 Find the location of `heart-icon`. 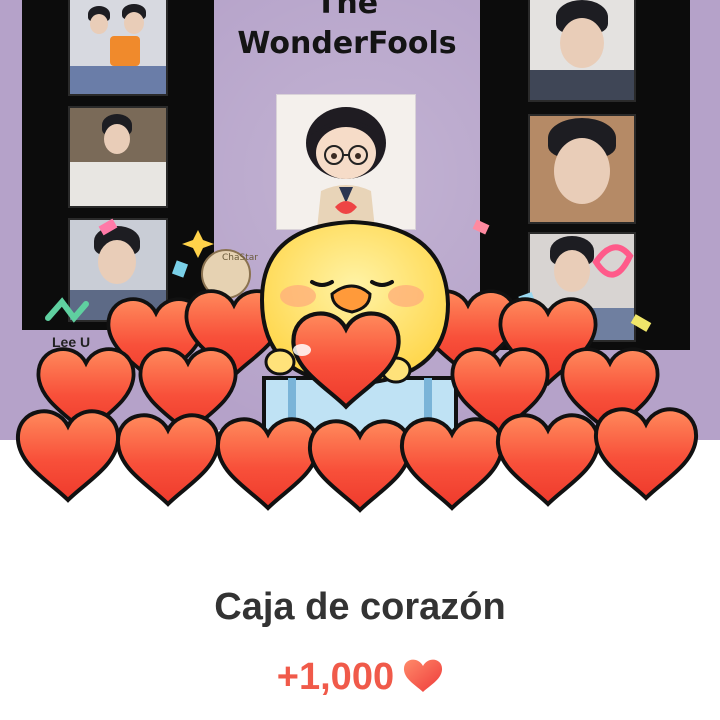

heart-icon is located at coordinates (423, 678).